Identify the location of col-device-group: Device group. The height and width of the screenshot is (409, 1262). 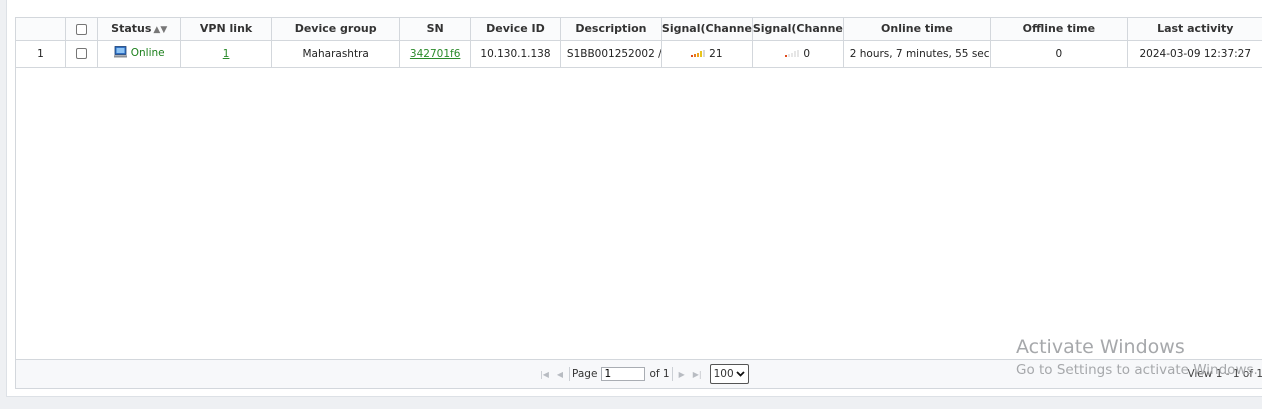
(336, 29).